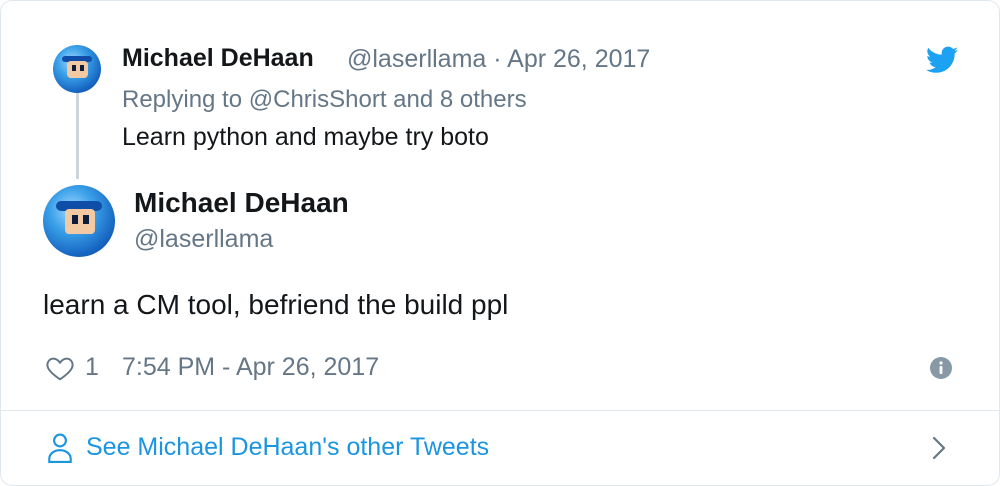  What do you see at coordinates (77, 69) in the screenshot?
I see `reply-avatar` at bounding box center [77, 69].